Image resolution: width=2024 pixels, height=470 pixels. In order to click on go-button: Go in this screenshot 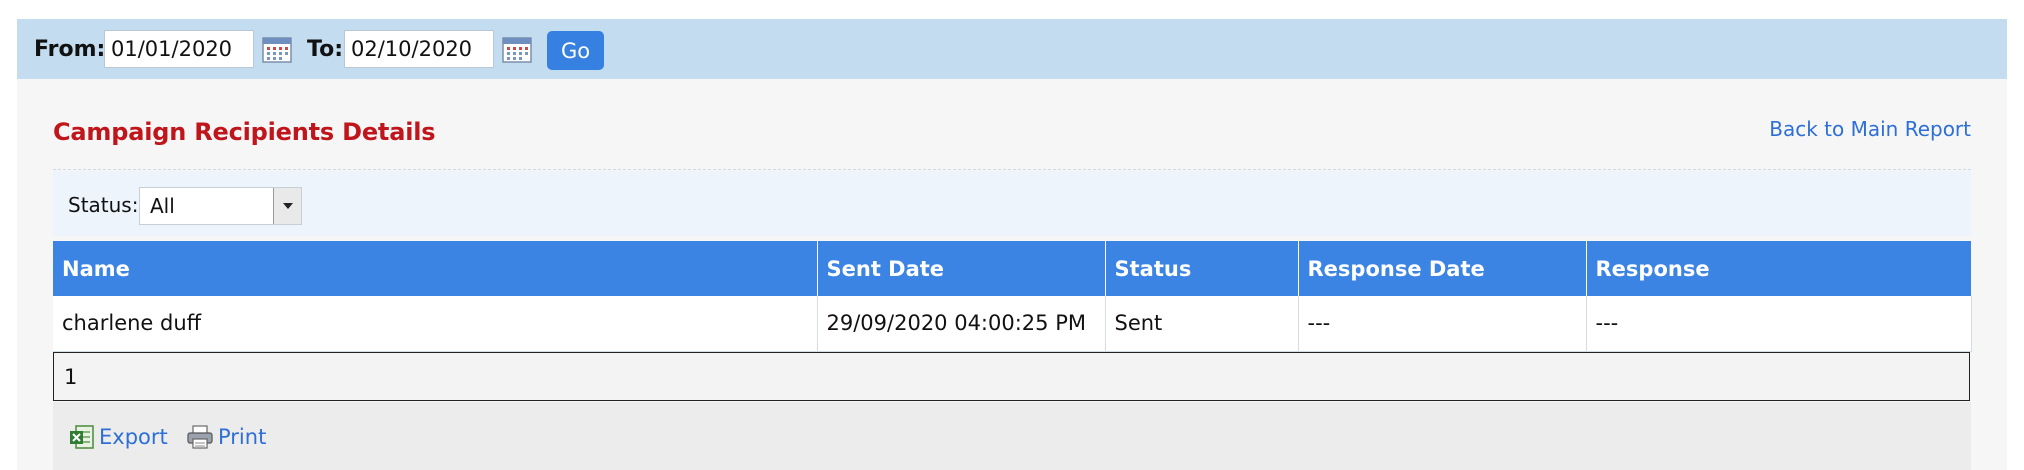, I will do `click(575, 50)`.